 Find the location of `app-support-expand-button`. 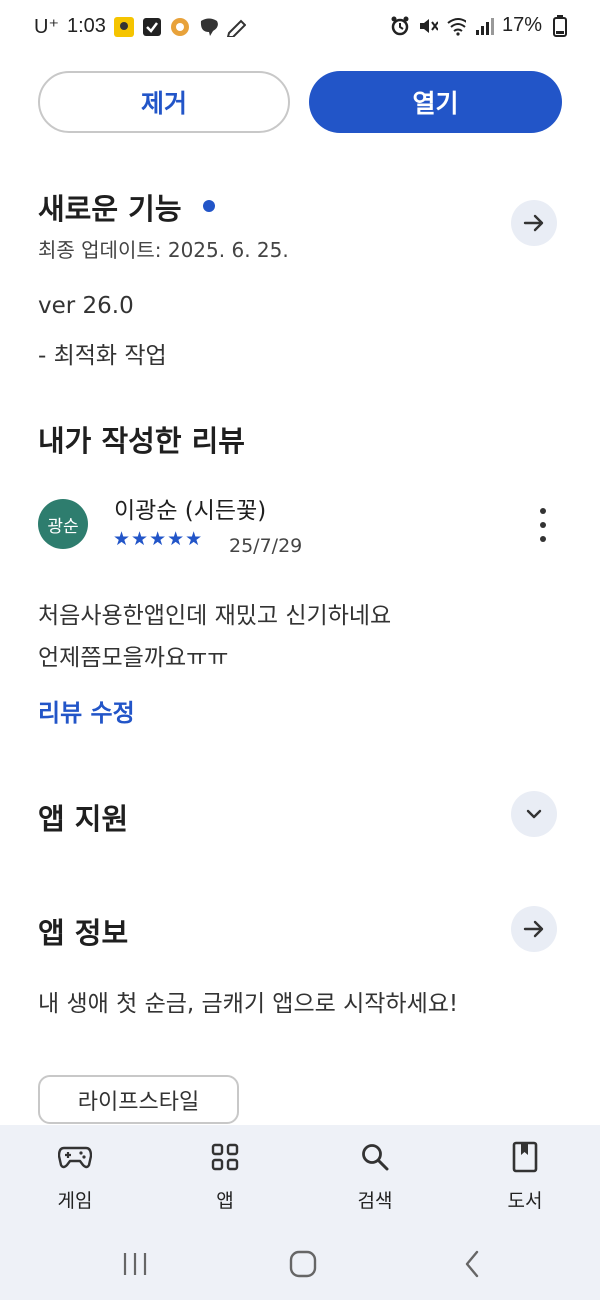

app-support-expand-button is located at coordinates (534, 814).